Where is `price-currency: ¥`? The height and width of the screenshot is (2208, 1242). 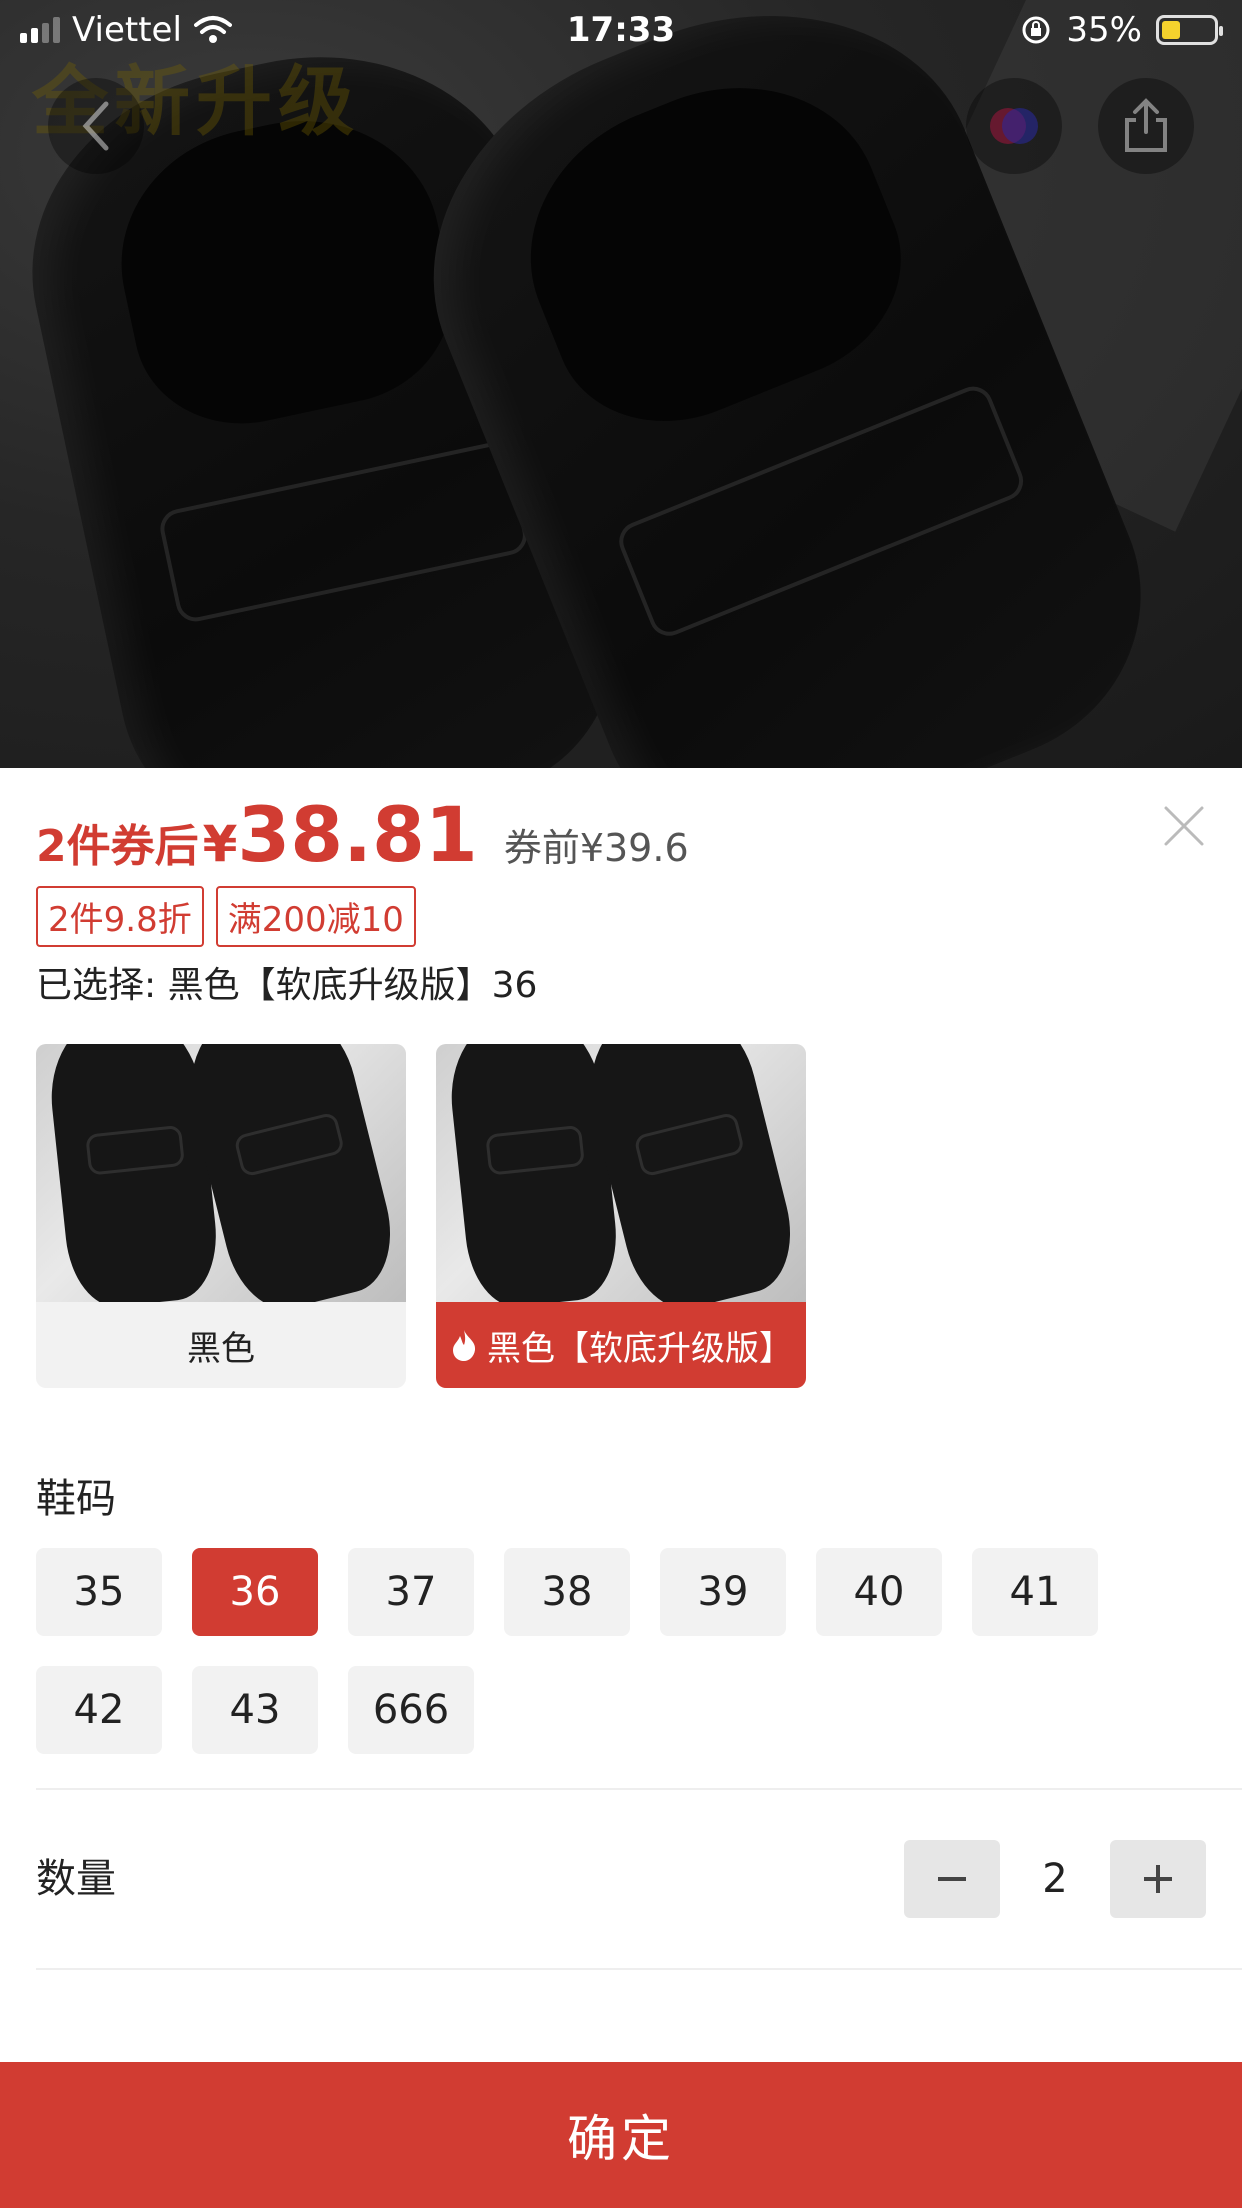
price-currency: ¥ is located at coordinates (220, 844).